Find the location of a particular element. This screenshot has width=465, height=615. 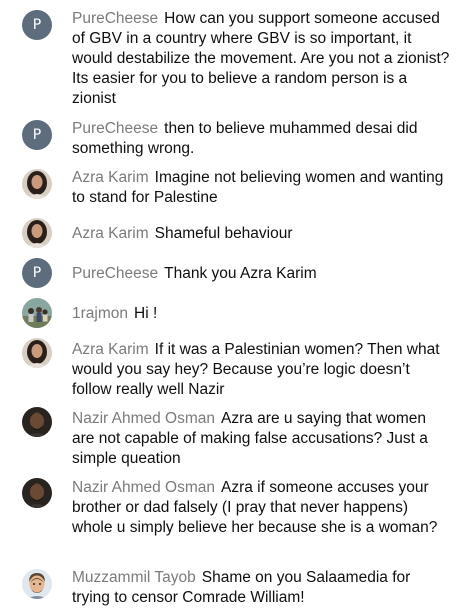

group-photo-icon is located at coordinates (37, 313).